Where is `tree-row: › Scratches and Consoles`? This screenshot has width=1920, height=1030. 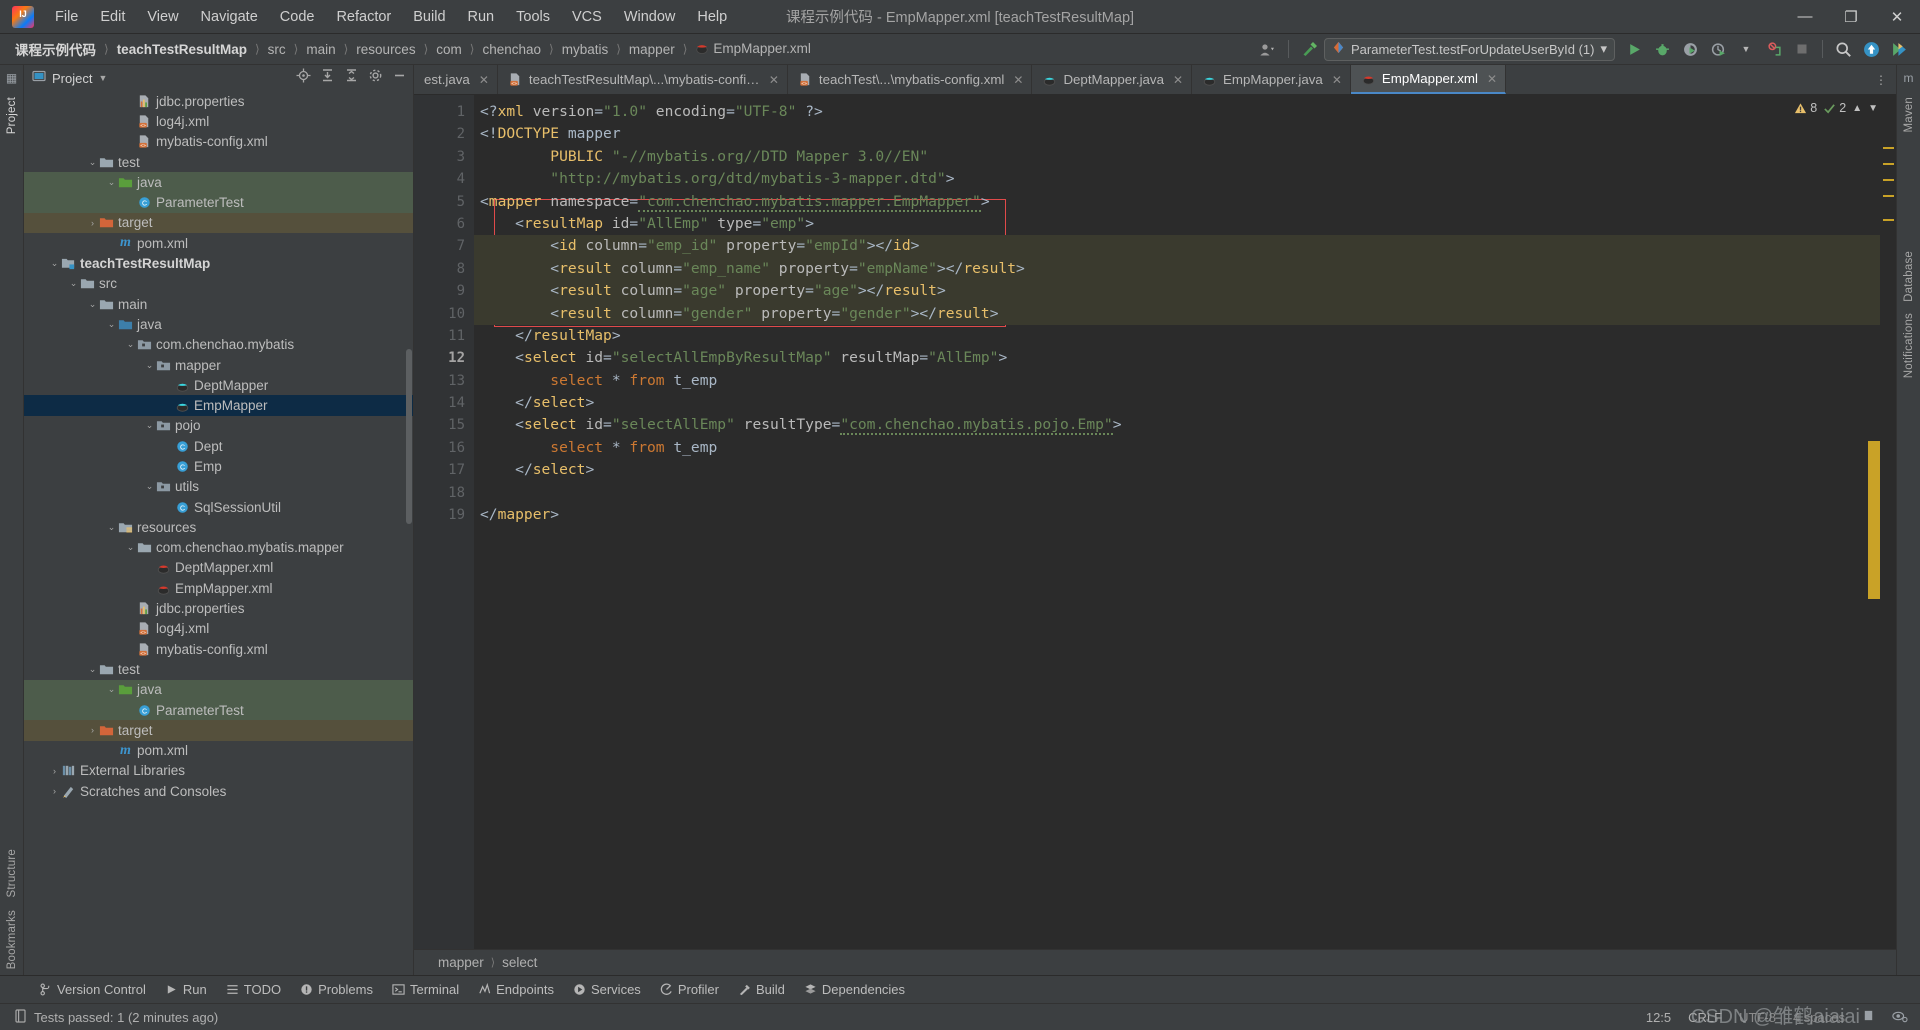 tree-row: › Scratches and Consoles is located at coordinates (218, 791).